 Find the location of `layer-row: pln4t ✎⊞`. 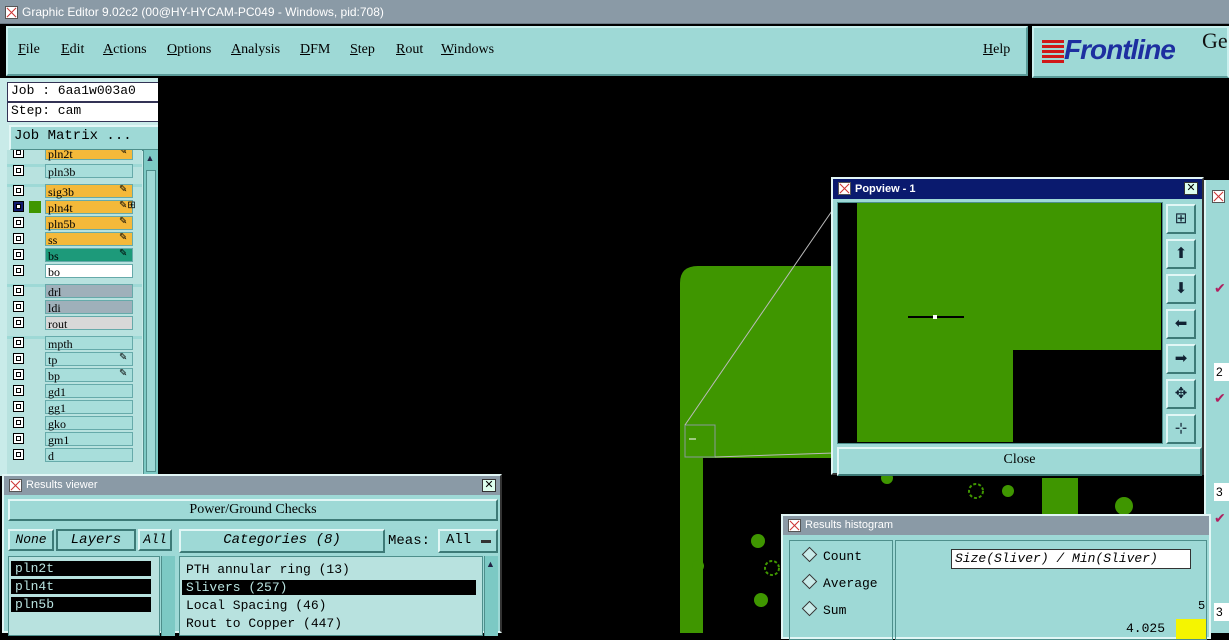

layer-row: pln4t ✎⊞ is located at coordinates (74, 207).